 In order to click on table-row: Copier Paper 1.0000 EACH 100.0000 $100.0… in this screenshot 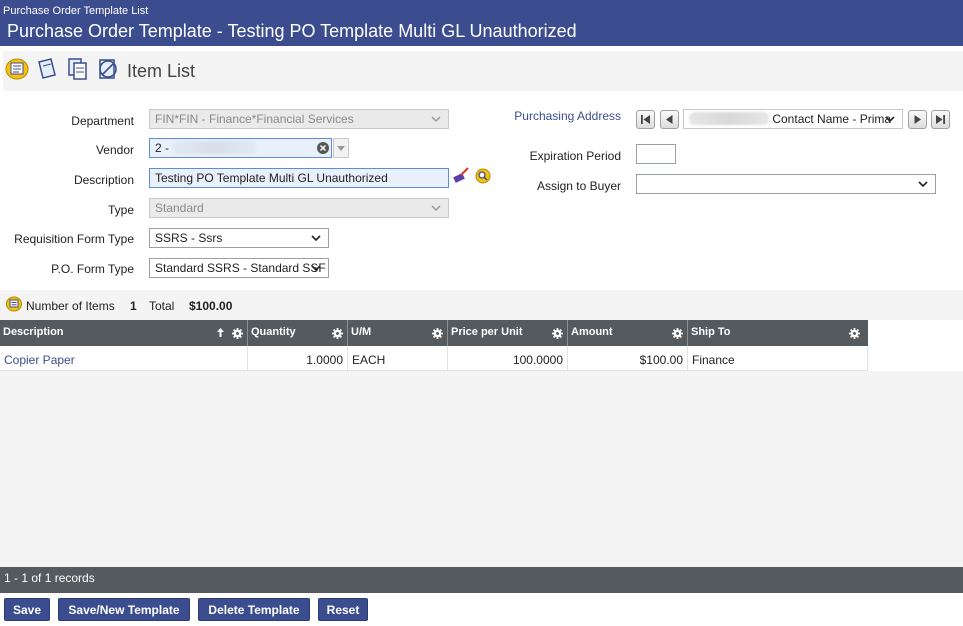, I will do `click(434, 359)`.